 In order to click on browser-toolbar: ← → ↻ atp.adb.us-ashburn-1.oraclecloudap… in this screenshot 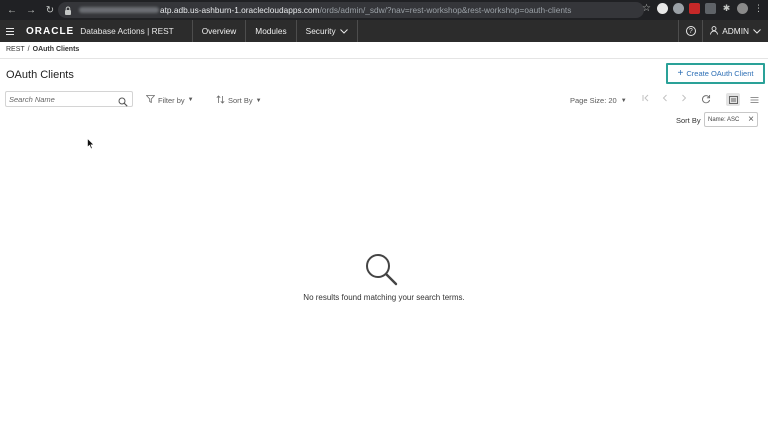, I will do `click(384, 10)`.